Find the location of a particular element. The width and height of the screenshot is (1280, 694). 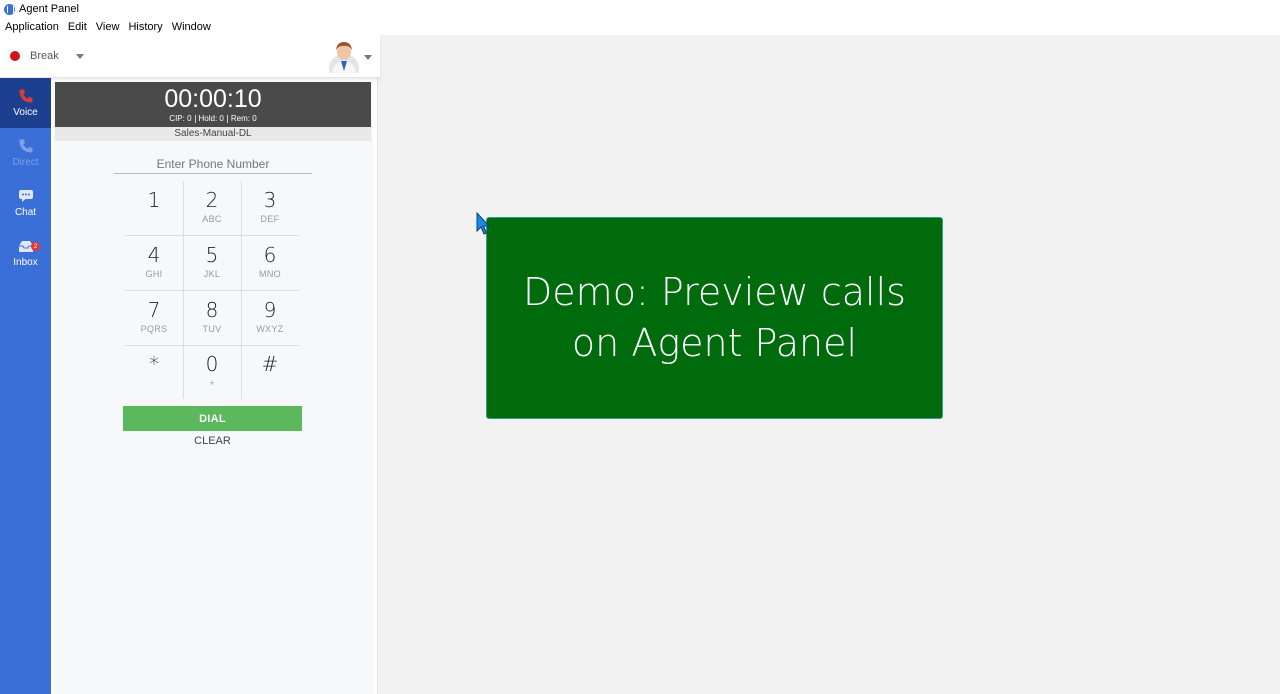

key-letters: TUV is located at coordinates (212, 329).